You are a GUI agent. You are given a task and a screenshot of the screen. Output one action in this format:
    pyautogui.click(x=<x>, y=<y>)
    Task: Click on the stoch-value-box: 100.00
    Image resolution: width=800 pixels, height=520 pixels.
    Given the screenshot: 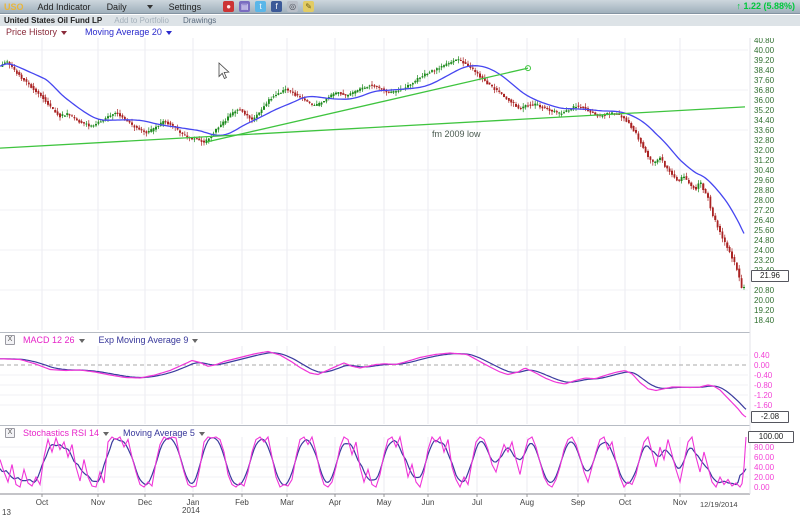 What is the action you would take?
    pyautogui.click(x=771, y=437)
    